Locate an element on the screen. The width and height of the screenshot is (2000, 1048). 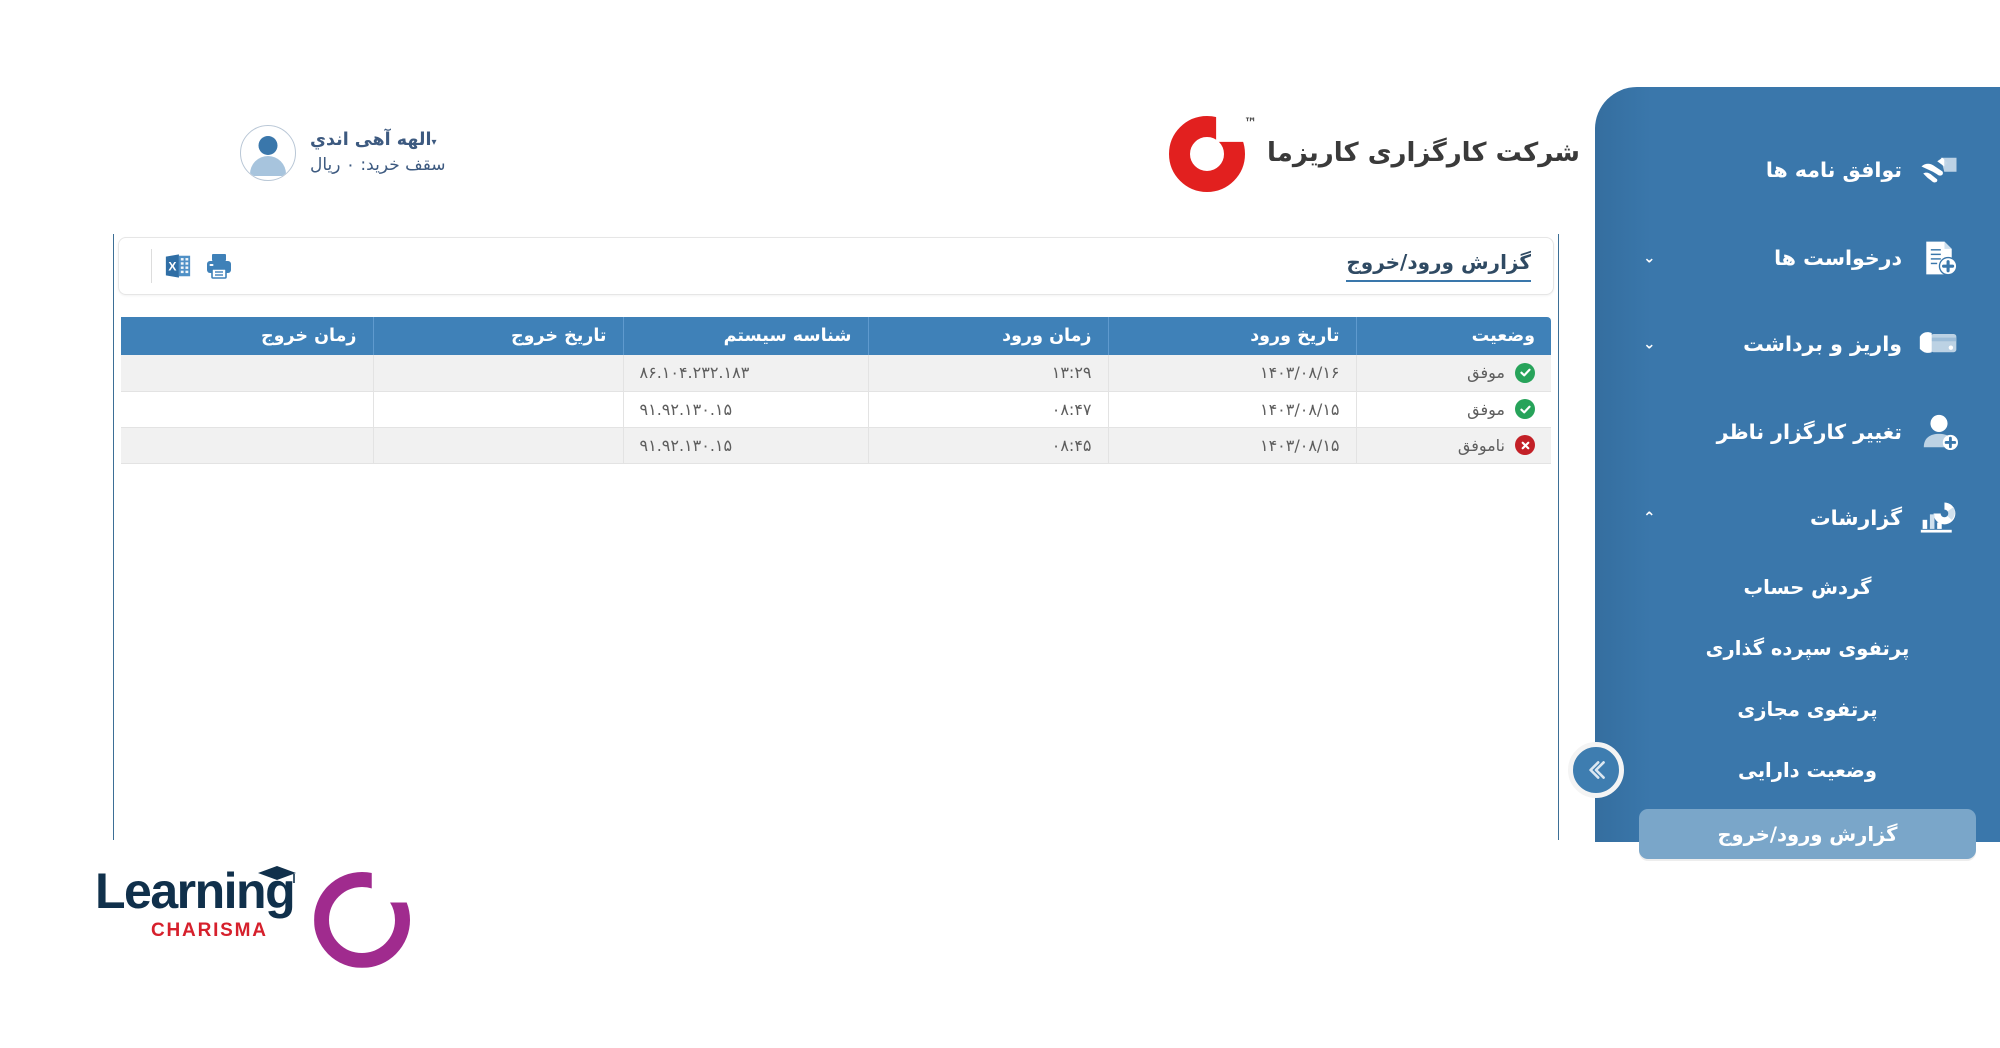
table-row: موفق ۱۴۰۳/۰۸/۱۶ ۱۳:۲۹ ۸۶.۱۰۴.۲۳۲.۱۸۳ is located at coordinates (836, 373).